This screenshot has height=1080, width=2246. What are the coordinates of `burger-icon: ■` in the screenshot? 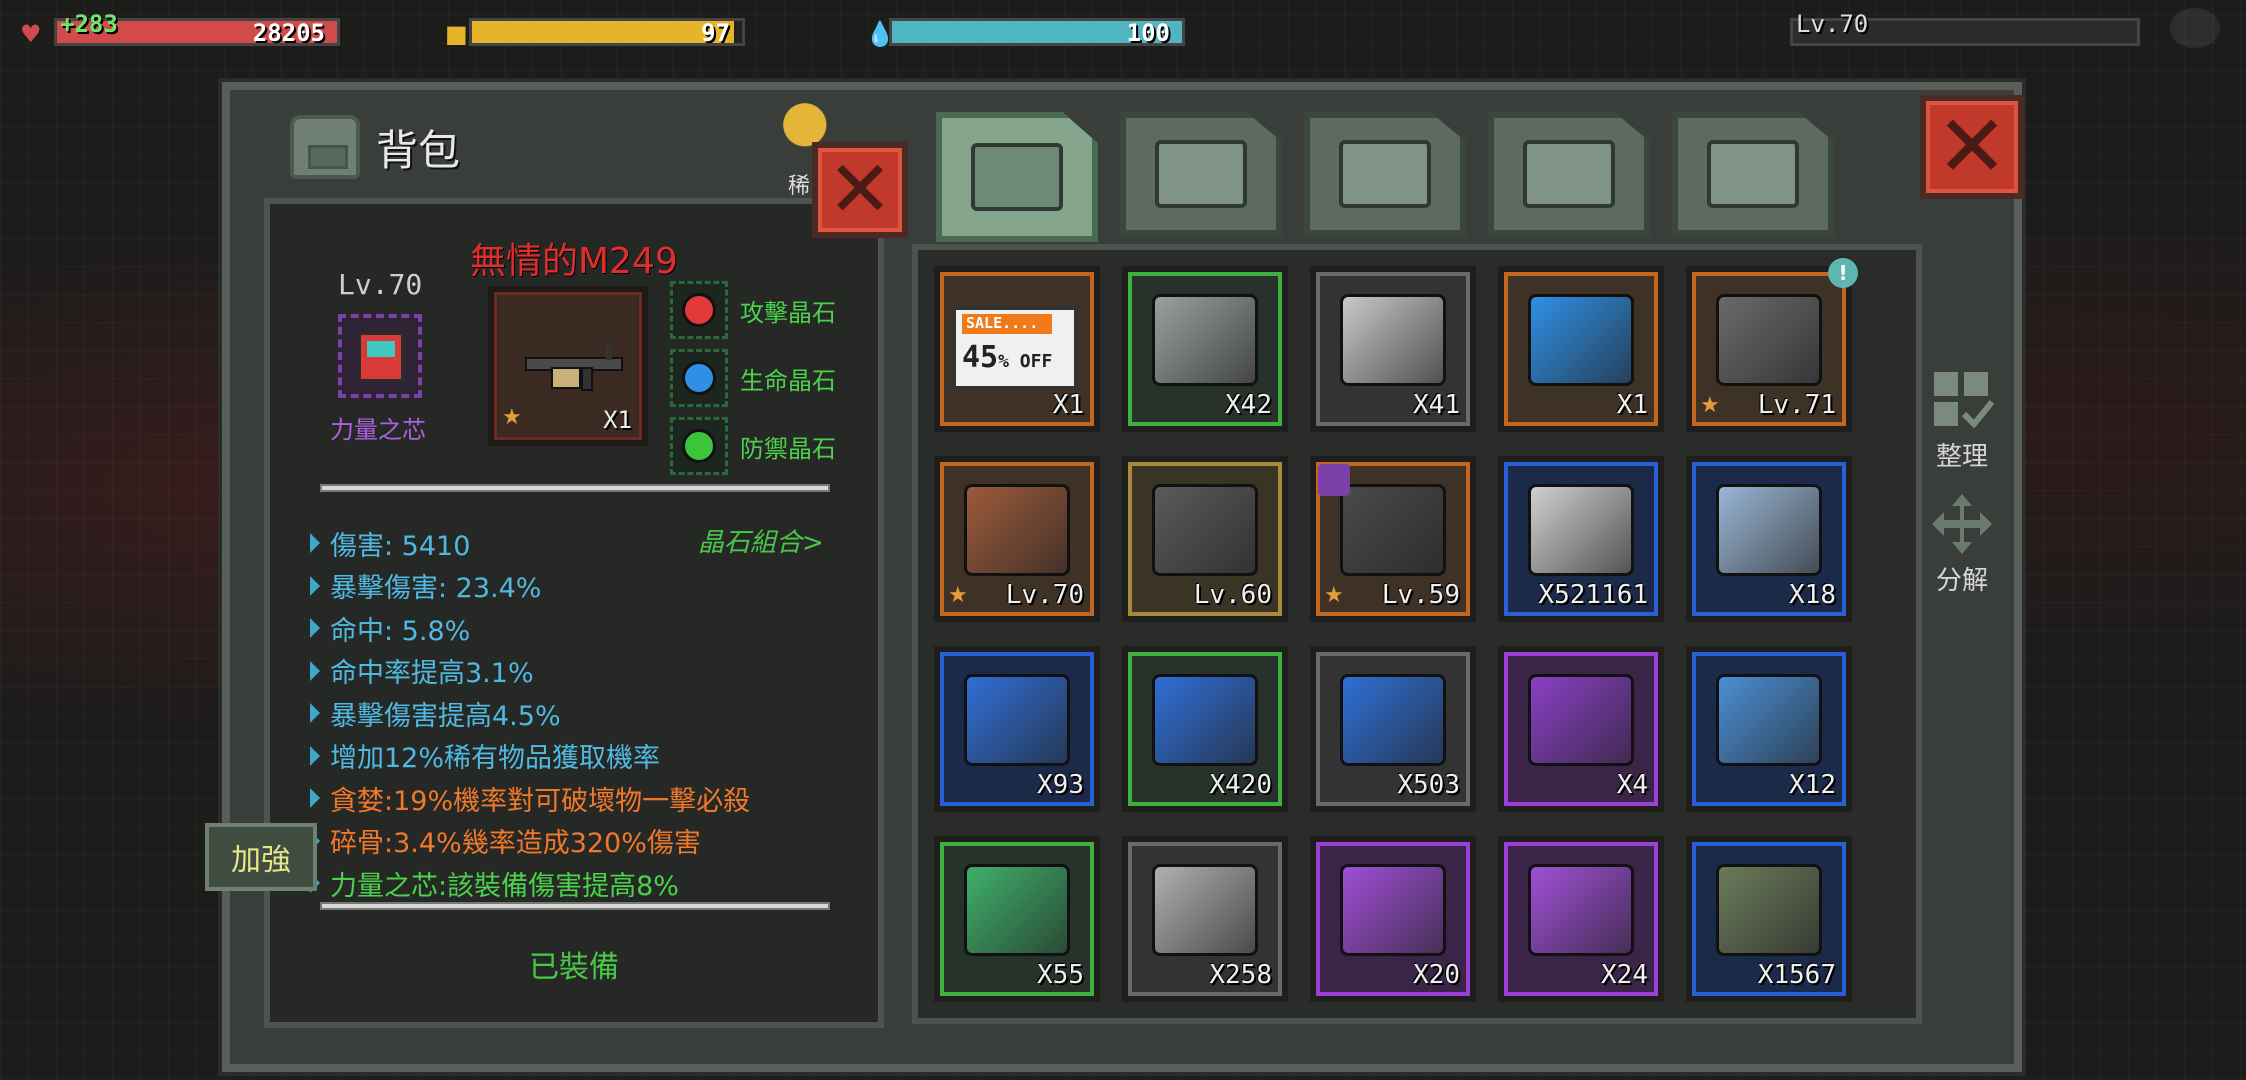 It's located at (456, 34).